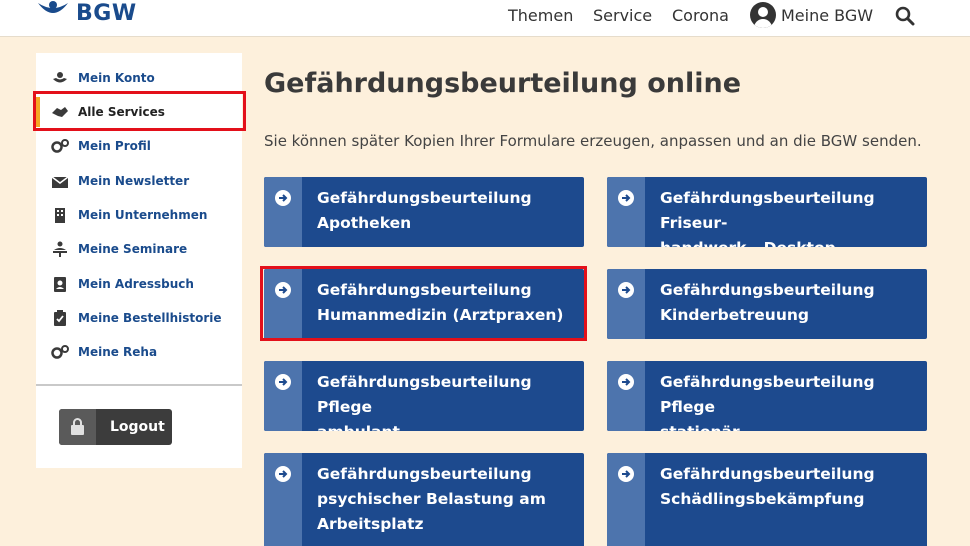  Describe the element at coordinates (700, 15) in the screenshot. I see `nav-corona: Corona` at that location.